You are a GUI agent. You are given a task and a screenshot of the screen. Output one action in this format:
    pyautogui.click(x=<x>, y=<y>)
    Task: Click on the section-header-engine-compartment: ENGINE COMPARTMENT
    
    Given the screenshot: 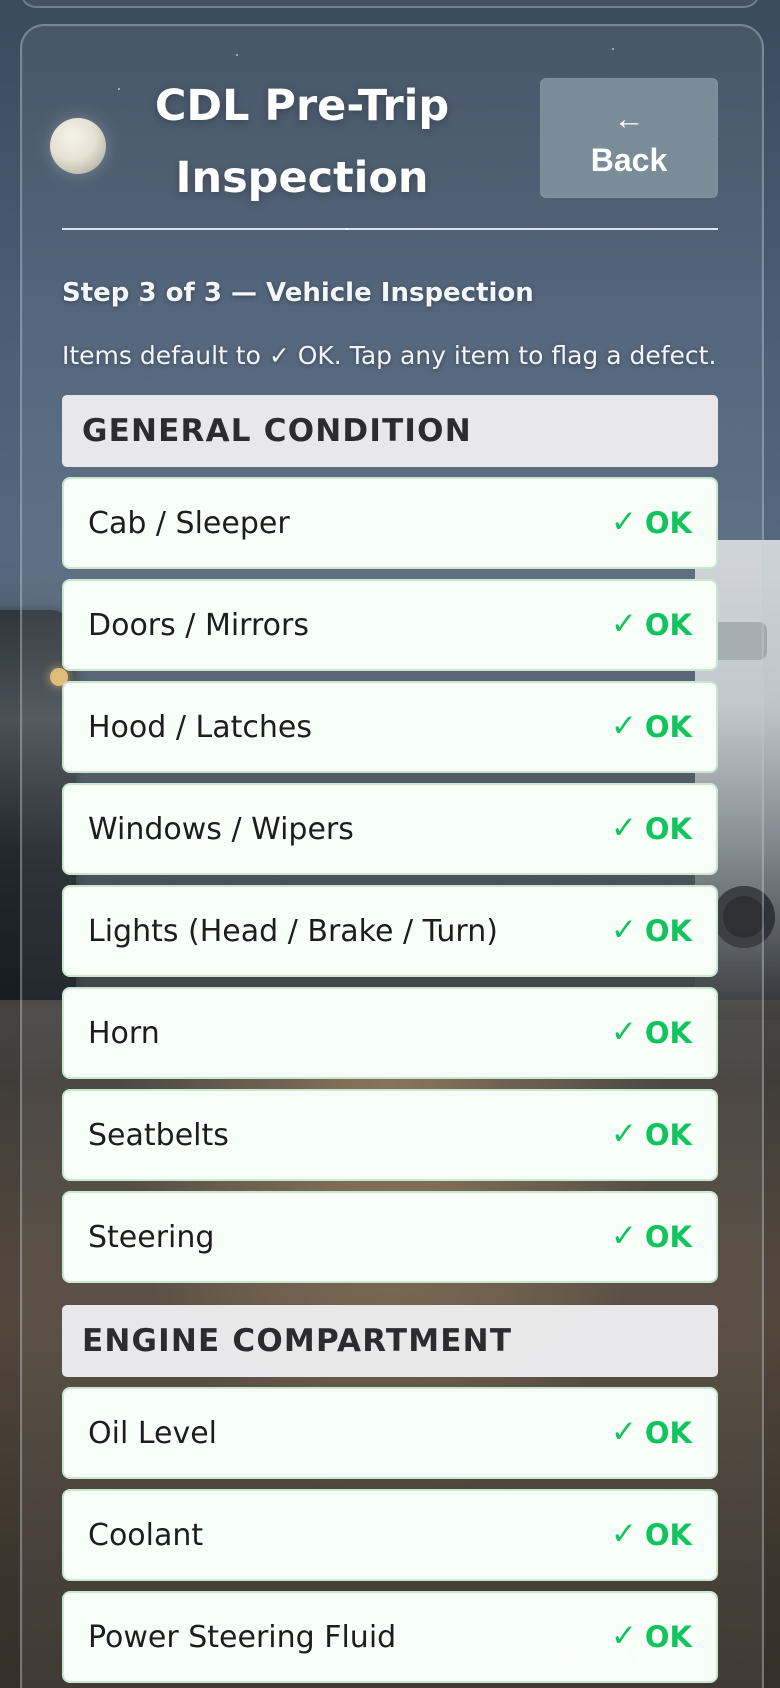 What is the action you would take?
    pyautogui.click(x=390, y=1341)
    